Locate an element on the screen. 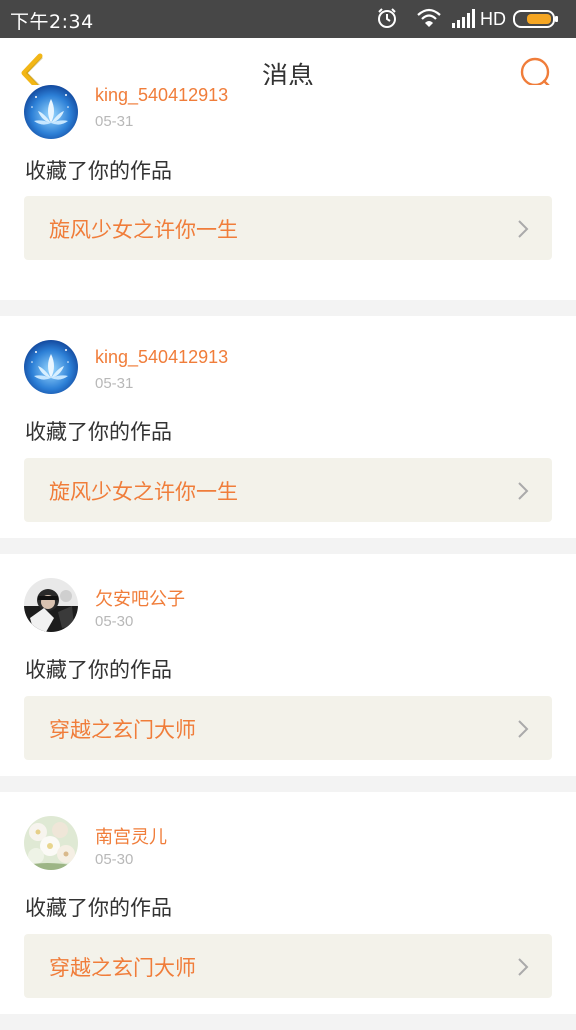  username: 欠安吧公子 is located at coordinates (140, 598).